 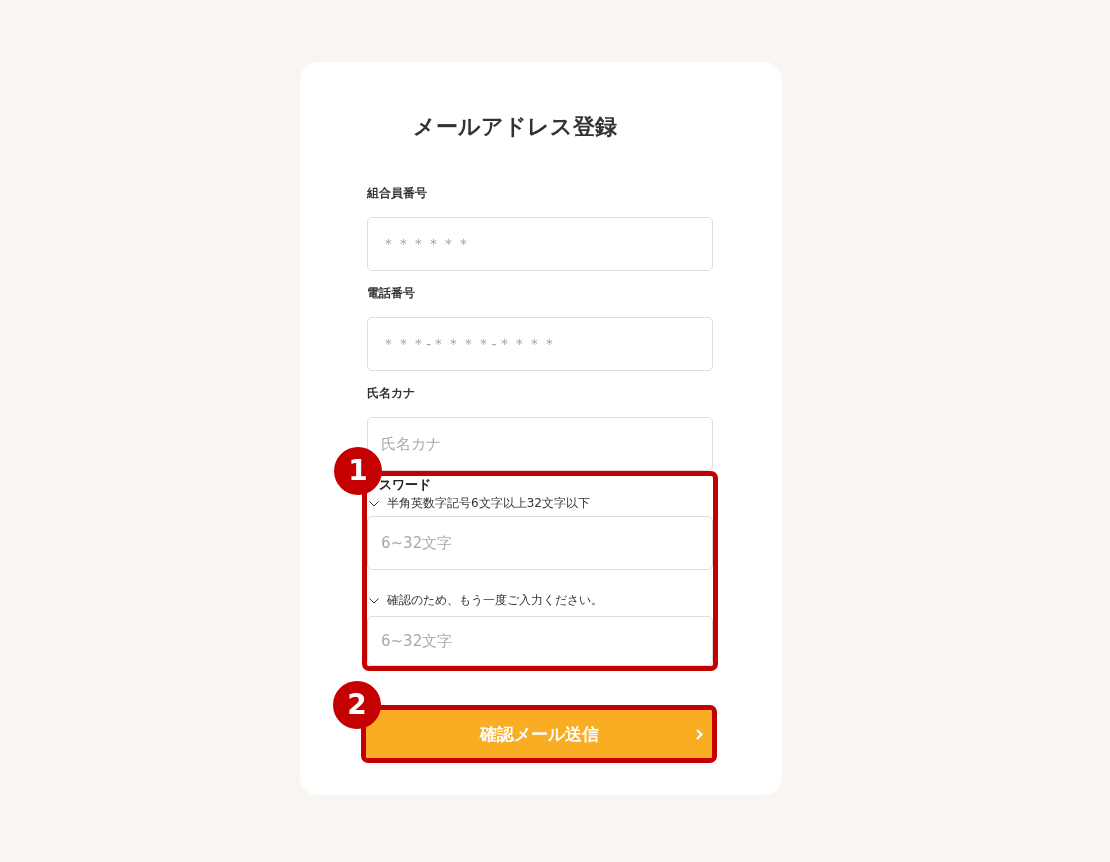 I want to click on field-label: 組合員番号, so click(x=397, y=193).